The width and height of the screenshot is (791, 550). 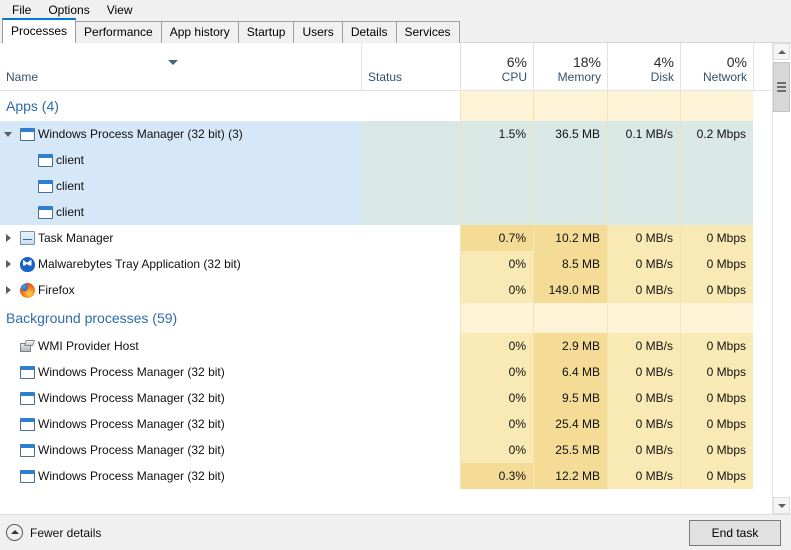 What do you see at coordinates (781, 51) in the screenshot?
I see `scroll-up-button` at bounding box center [781, 51].